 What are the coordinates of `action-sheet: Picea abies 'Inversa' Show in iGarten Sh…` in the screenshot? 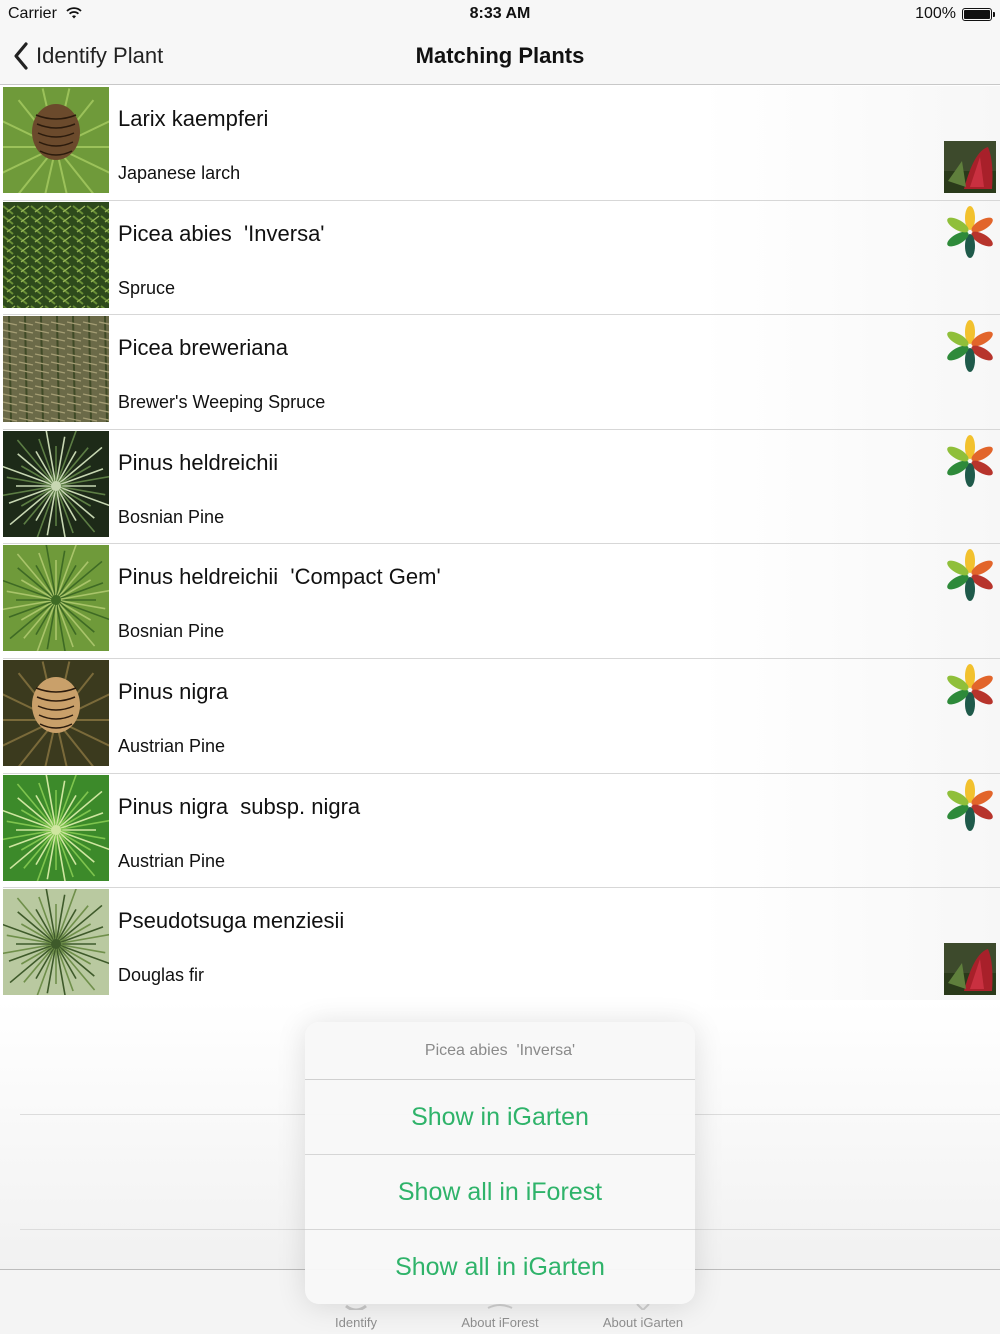 It's located at (500, 1163).